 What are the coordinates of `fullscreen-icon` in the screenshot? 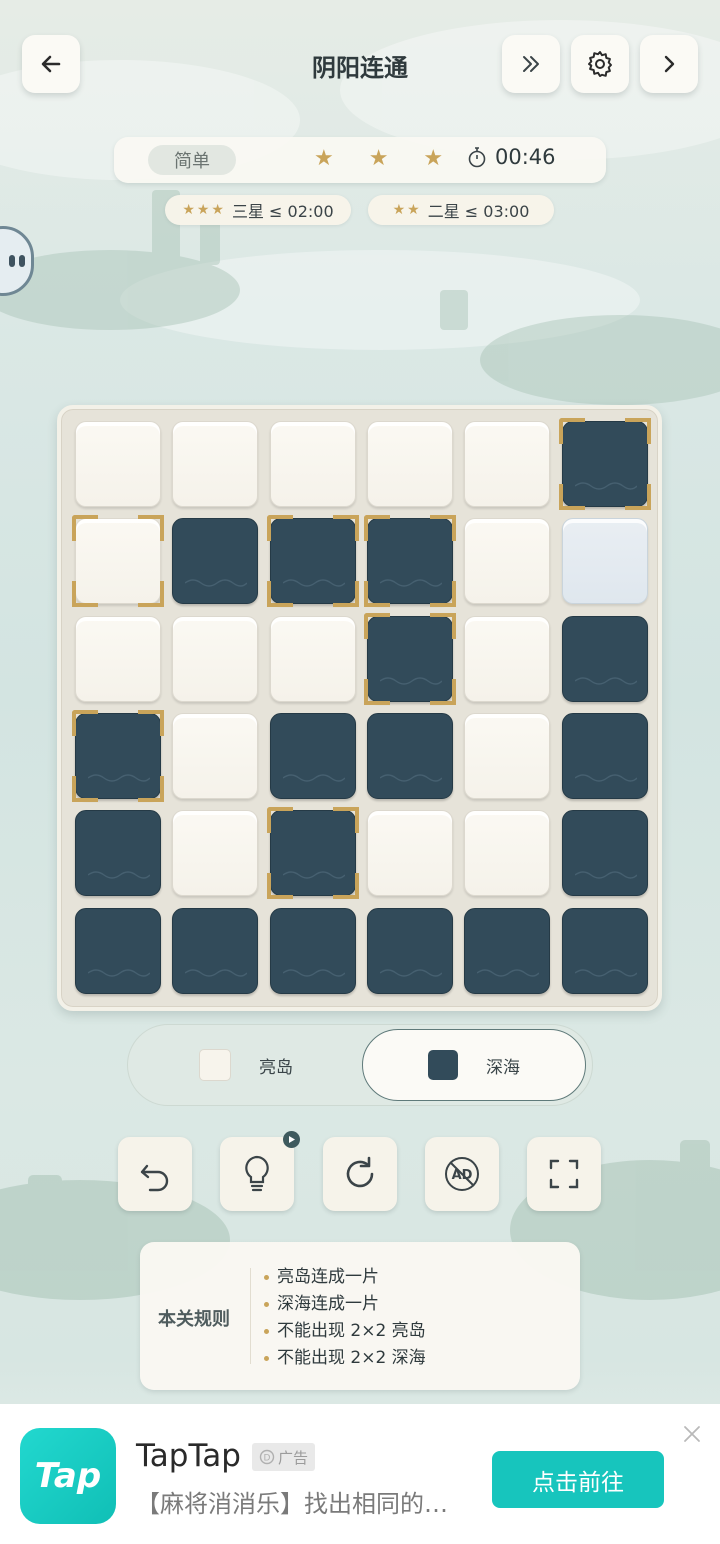 It's located at (564, 1174).